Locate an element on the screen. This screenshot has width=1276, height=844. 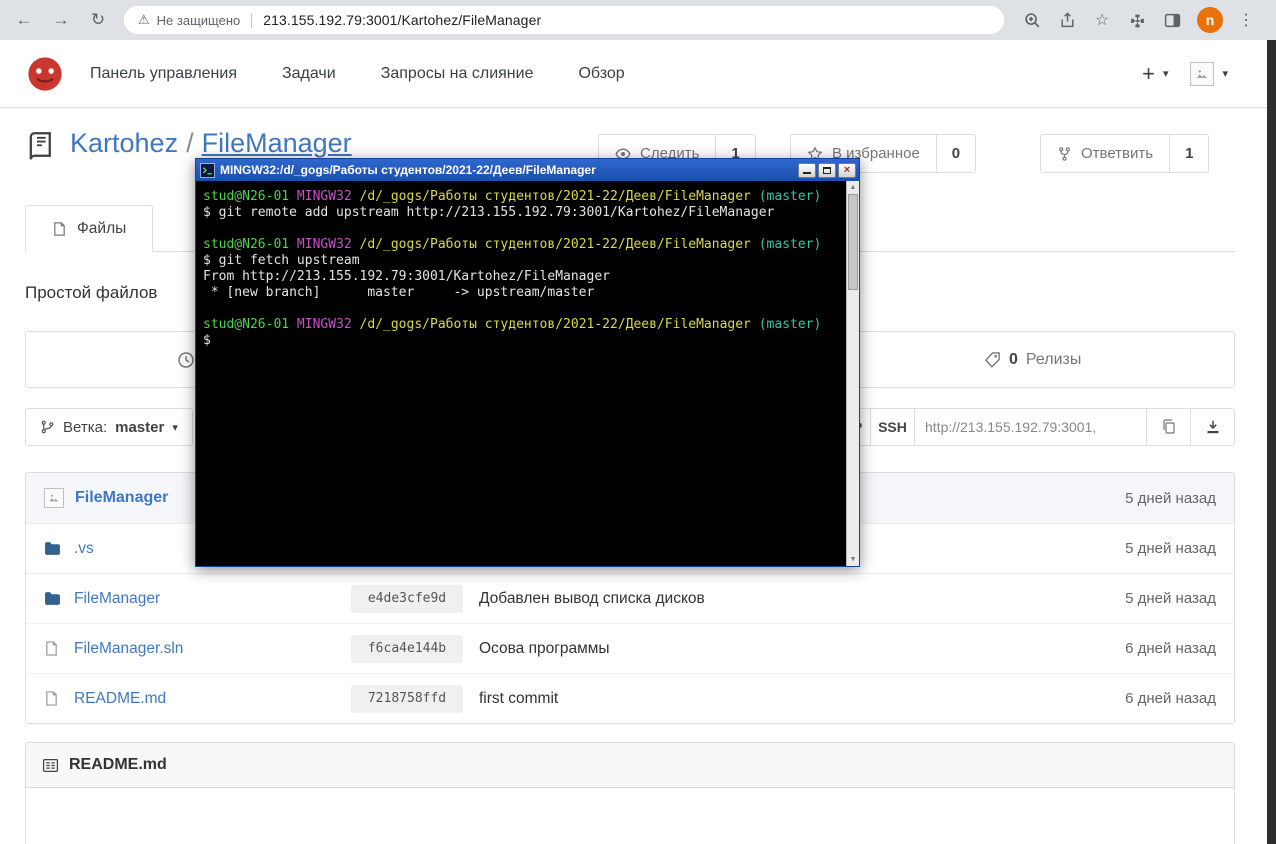
browser-menu-icon: ⋮ is located at coordinates (1246, 20).